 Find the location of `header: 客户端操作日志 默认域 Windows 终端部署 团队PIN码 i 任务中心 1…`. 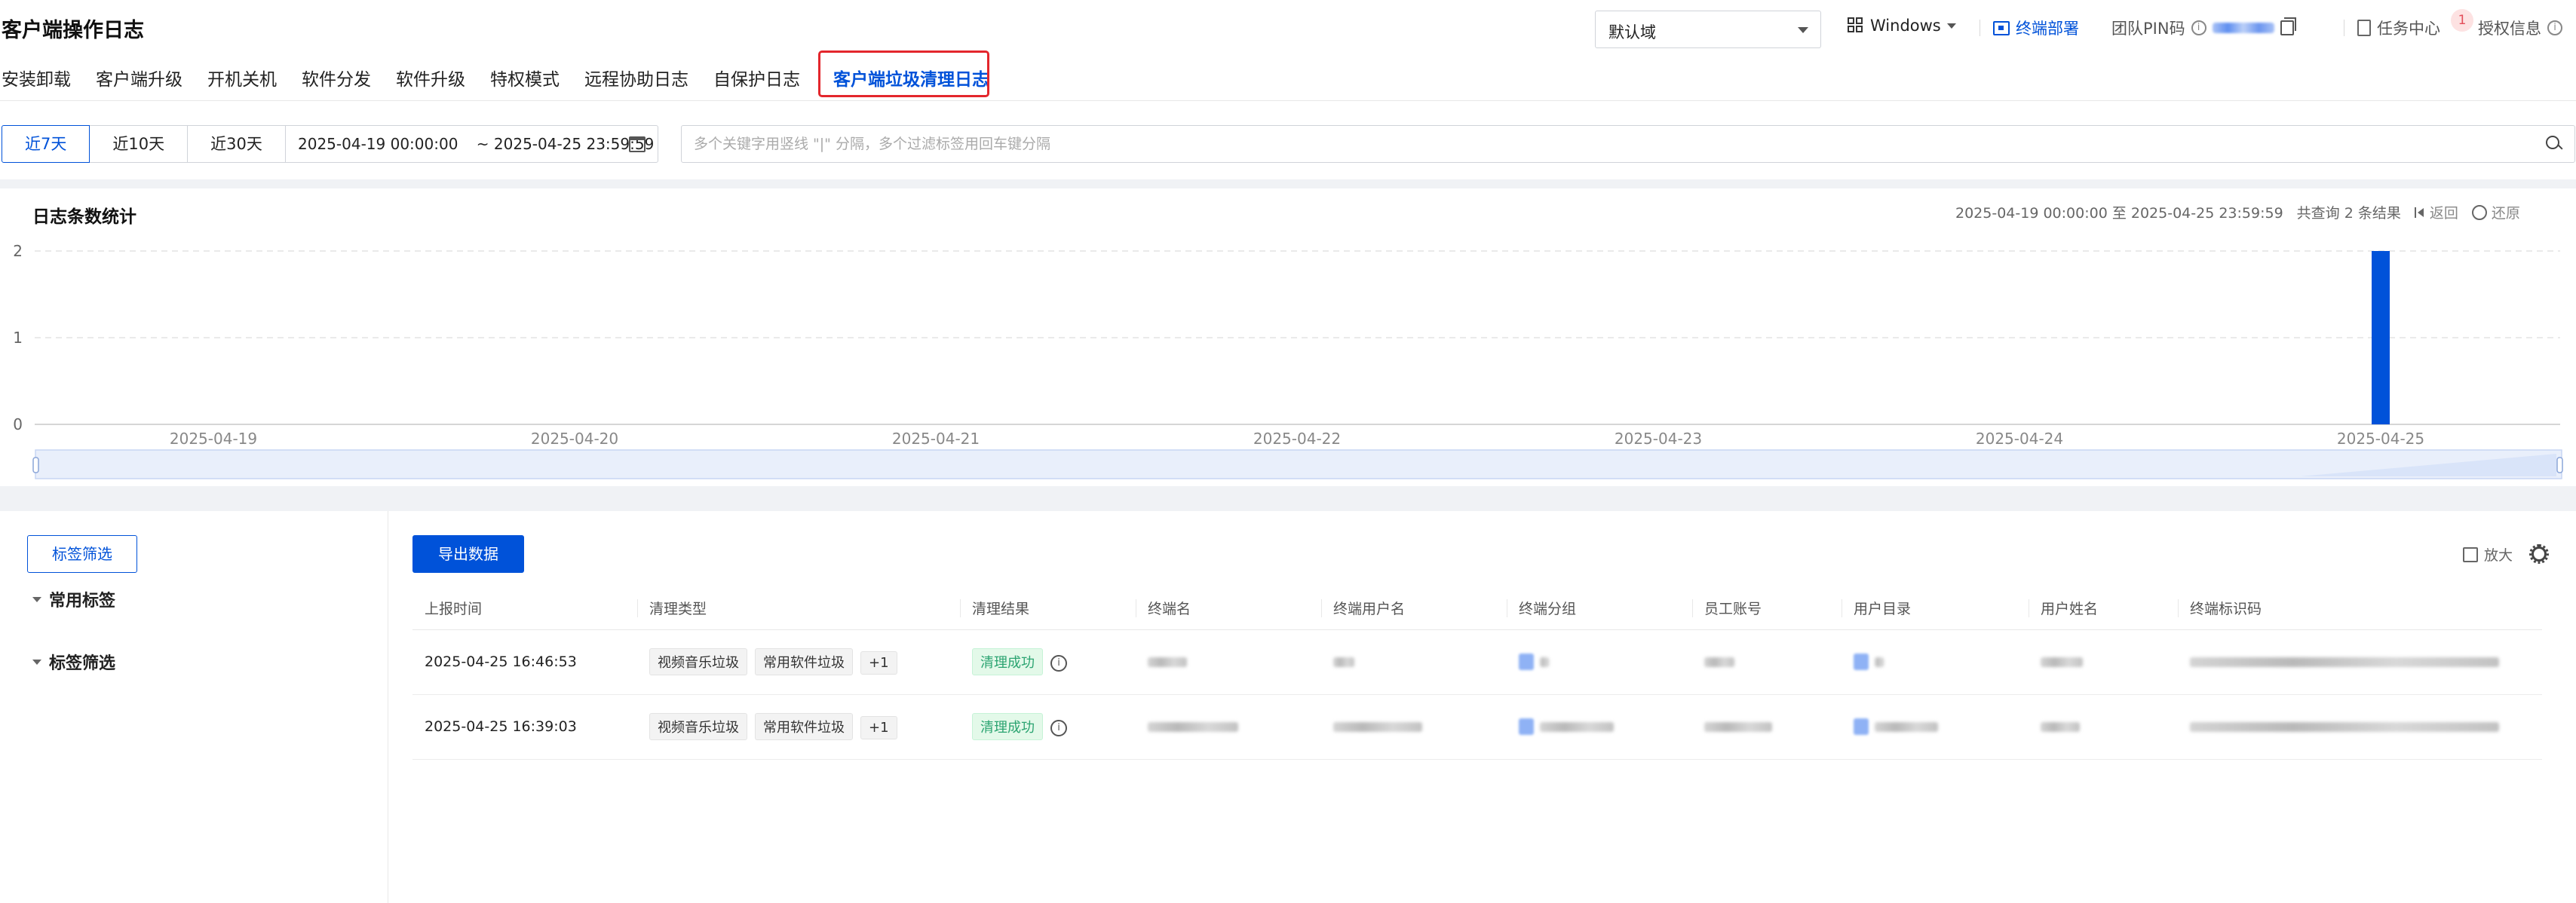

header: 客户端操作日志 默认域 Windows 终端部署 团队PIN码 i 任务中心 1… is located at coordinates (1288, 50).